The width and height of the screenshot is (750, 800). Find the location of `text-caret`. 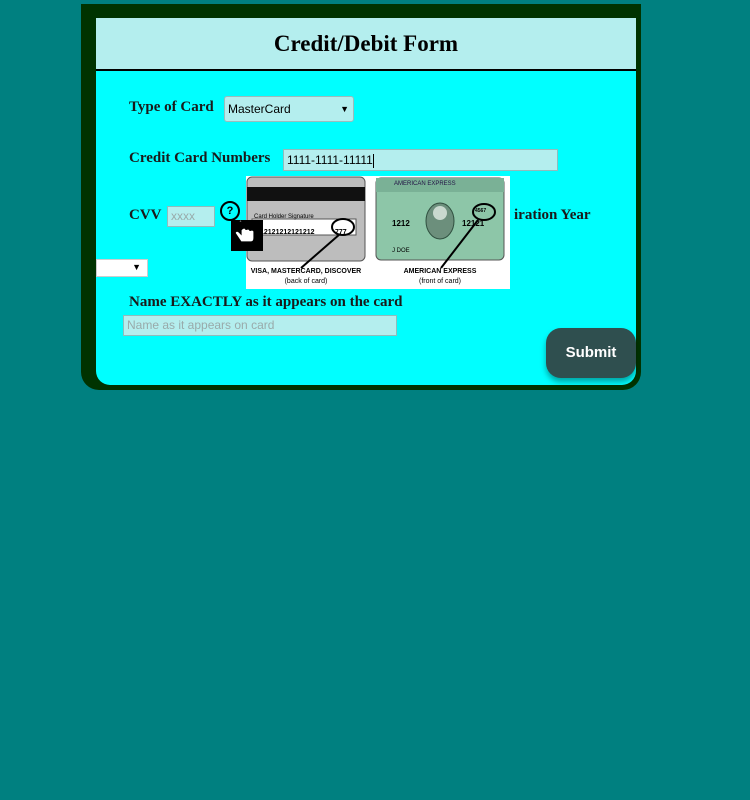

text-caret is located at coordinates (373, 160).